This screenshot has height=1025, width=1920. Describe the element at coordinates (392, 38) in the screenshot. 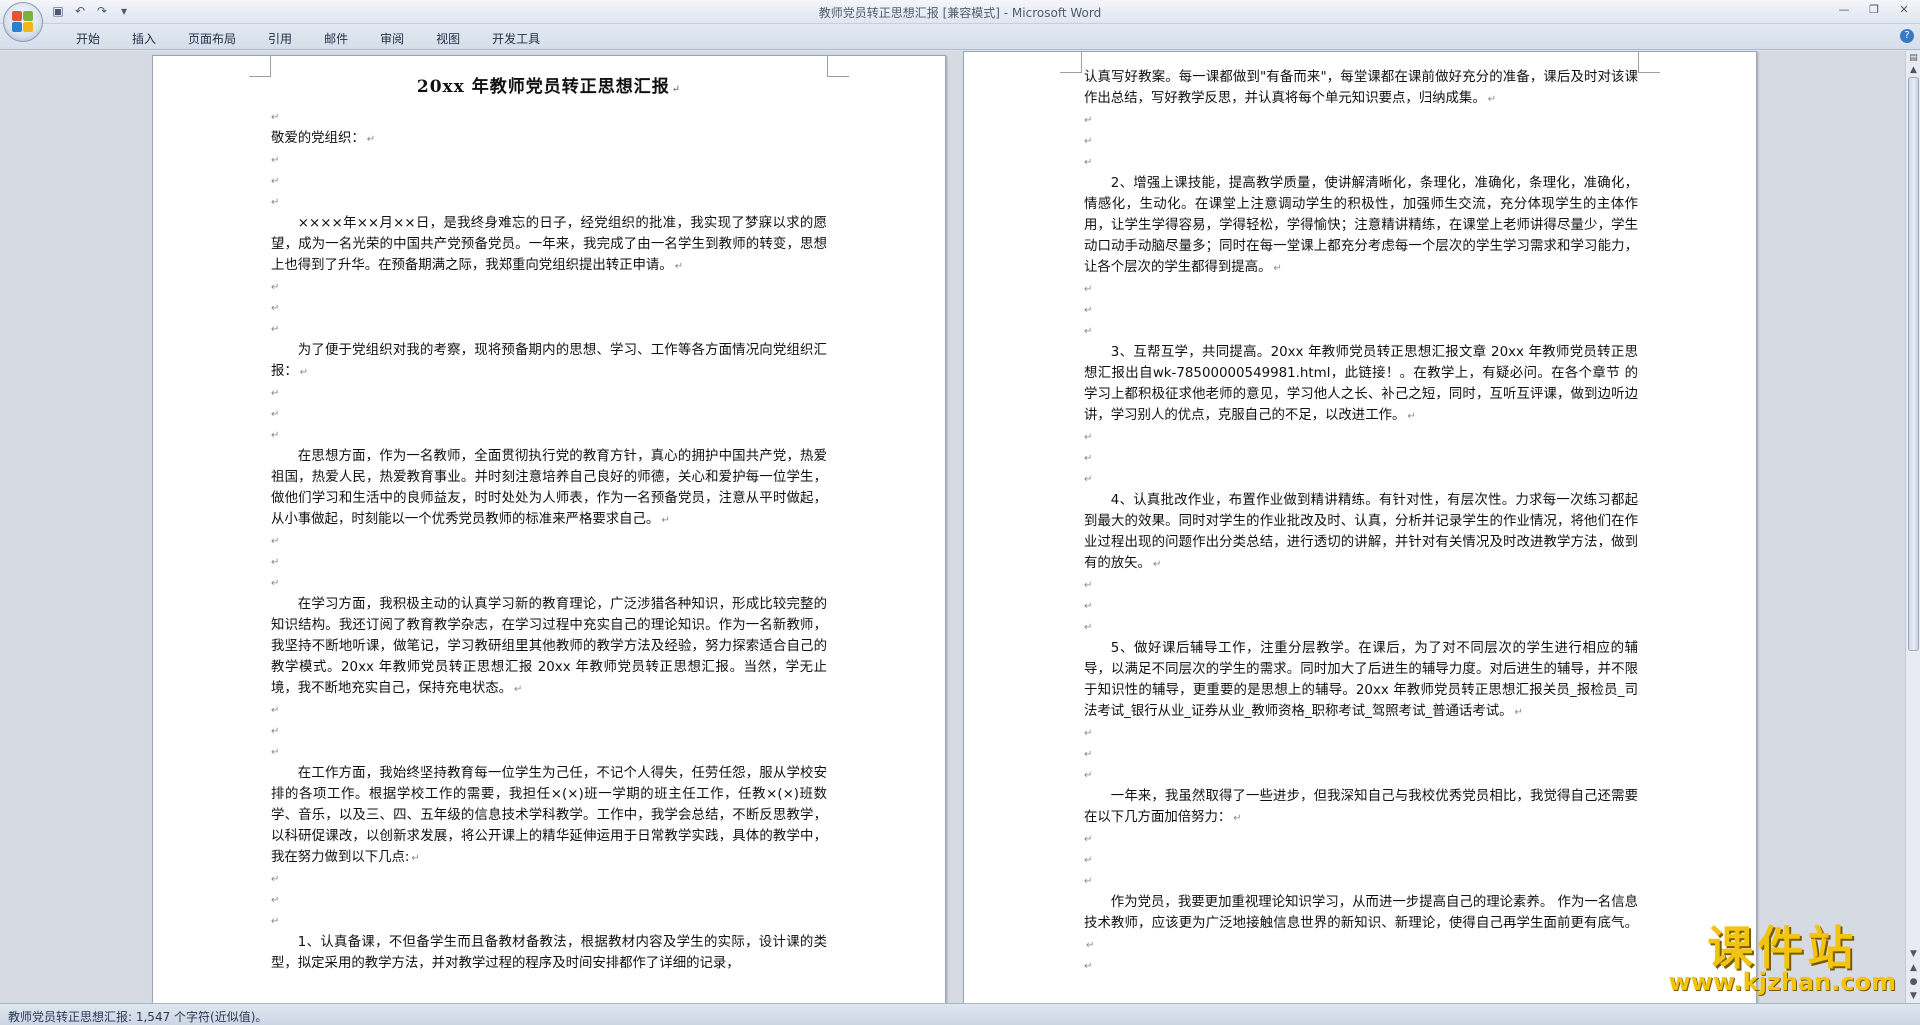

I see `tab-review: 审阅` at that location.